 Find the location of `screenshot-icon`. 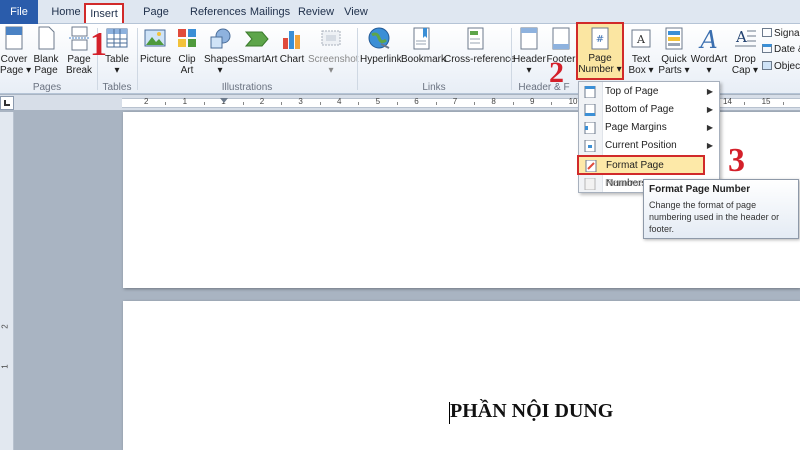

screenshot-icon is located at coordinates (331, 38).